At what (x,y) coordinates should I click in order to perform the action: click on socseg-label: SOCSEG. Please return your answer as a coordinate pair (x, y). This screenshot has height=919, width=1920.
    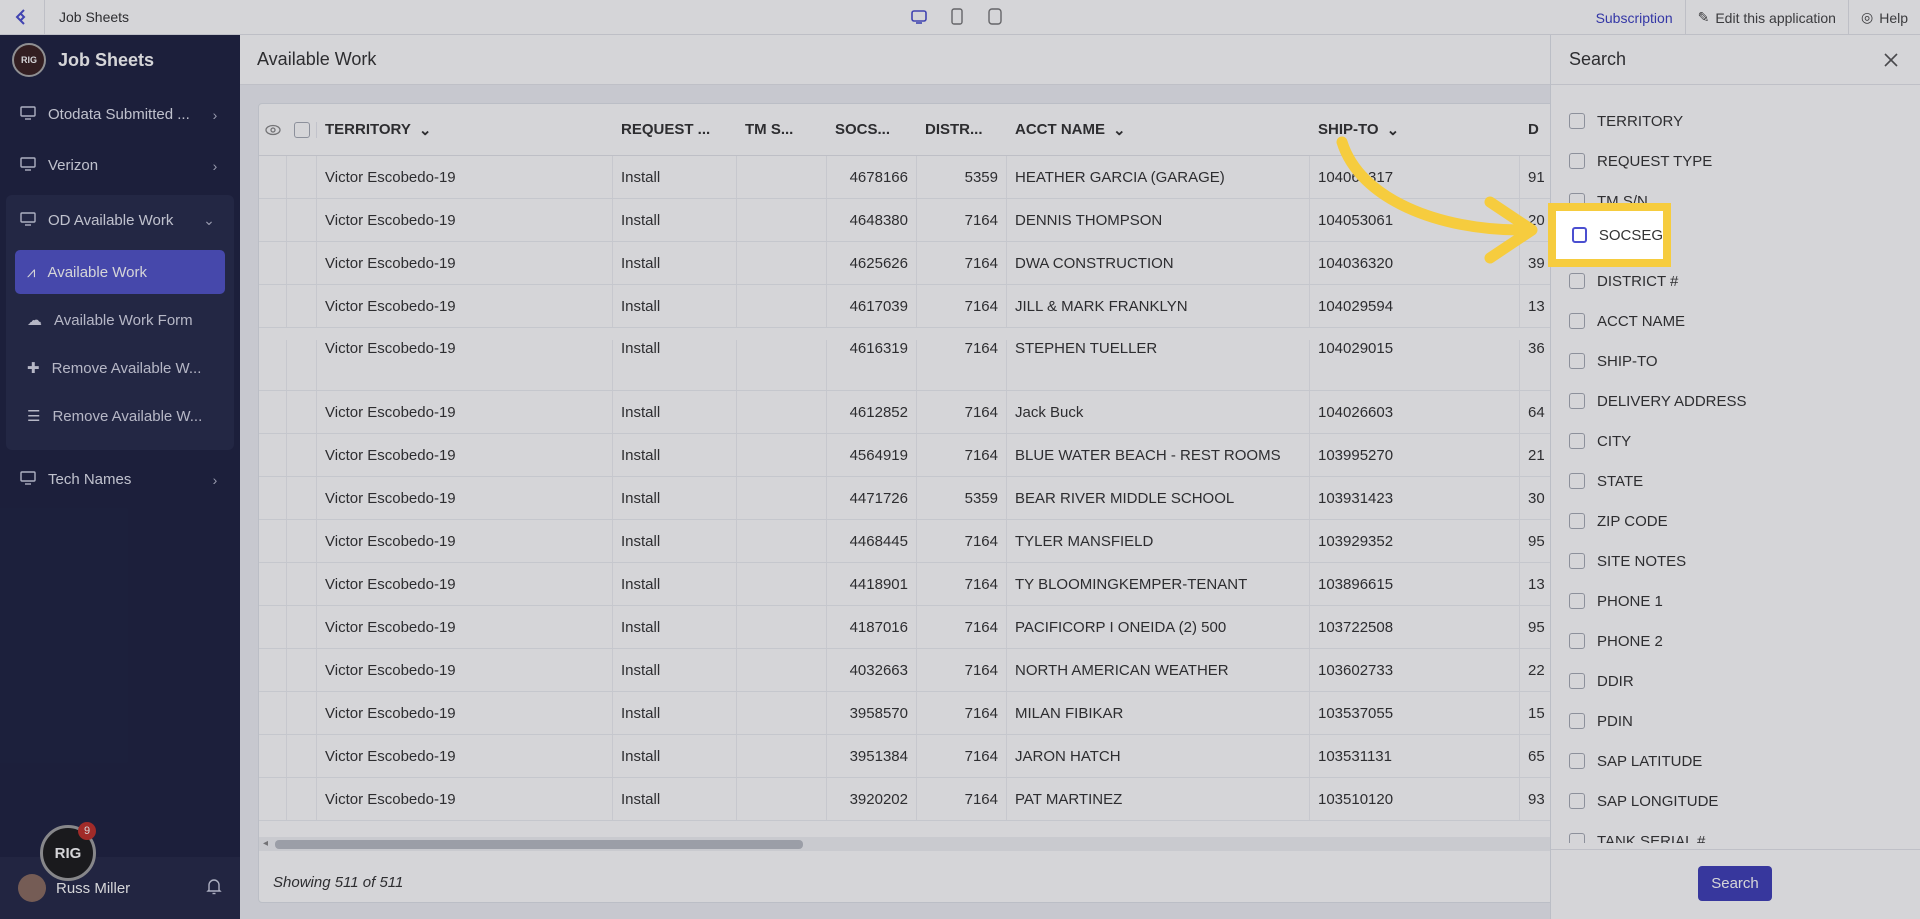
    Looking at the image, I should click on (1630, 235).